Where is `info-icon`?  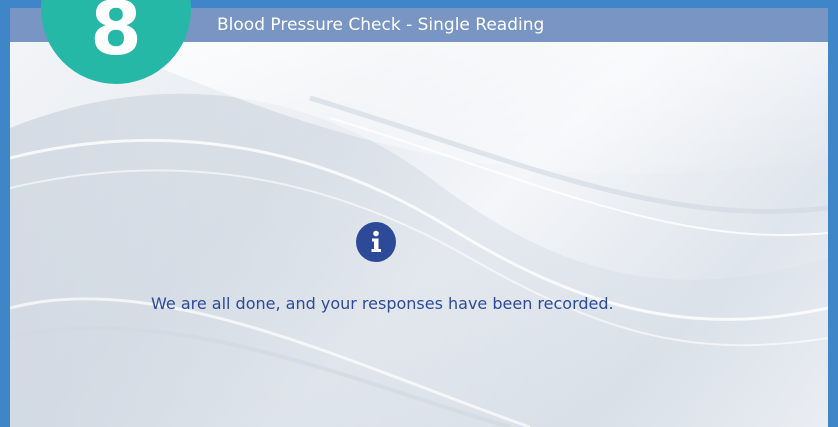 info-icon is located at coordinates (376, 242).